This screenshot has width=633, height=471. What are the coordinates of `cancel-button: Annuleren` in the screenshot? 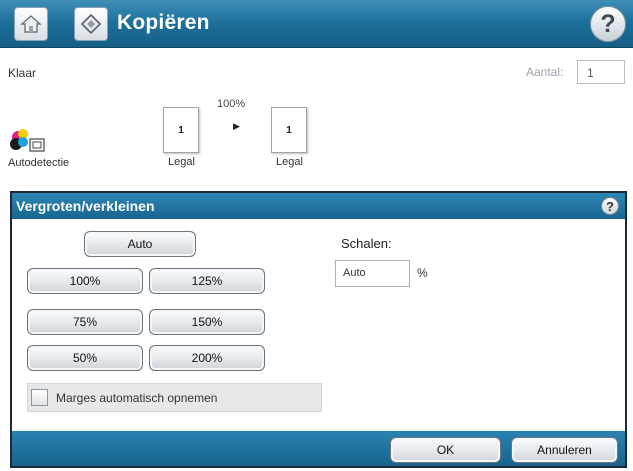 It's located at (564, 450).